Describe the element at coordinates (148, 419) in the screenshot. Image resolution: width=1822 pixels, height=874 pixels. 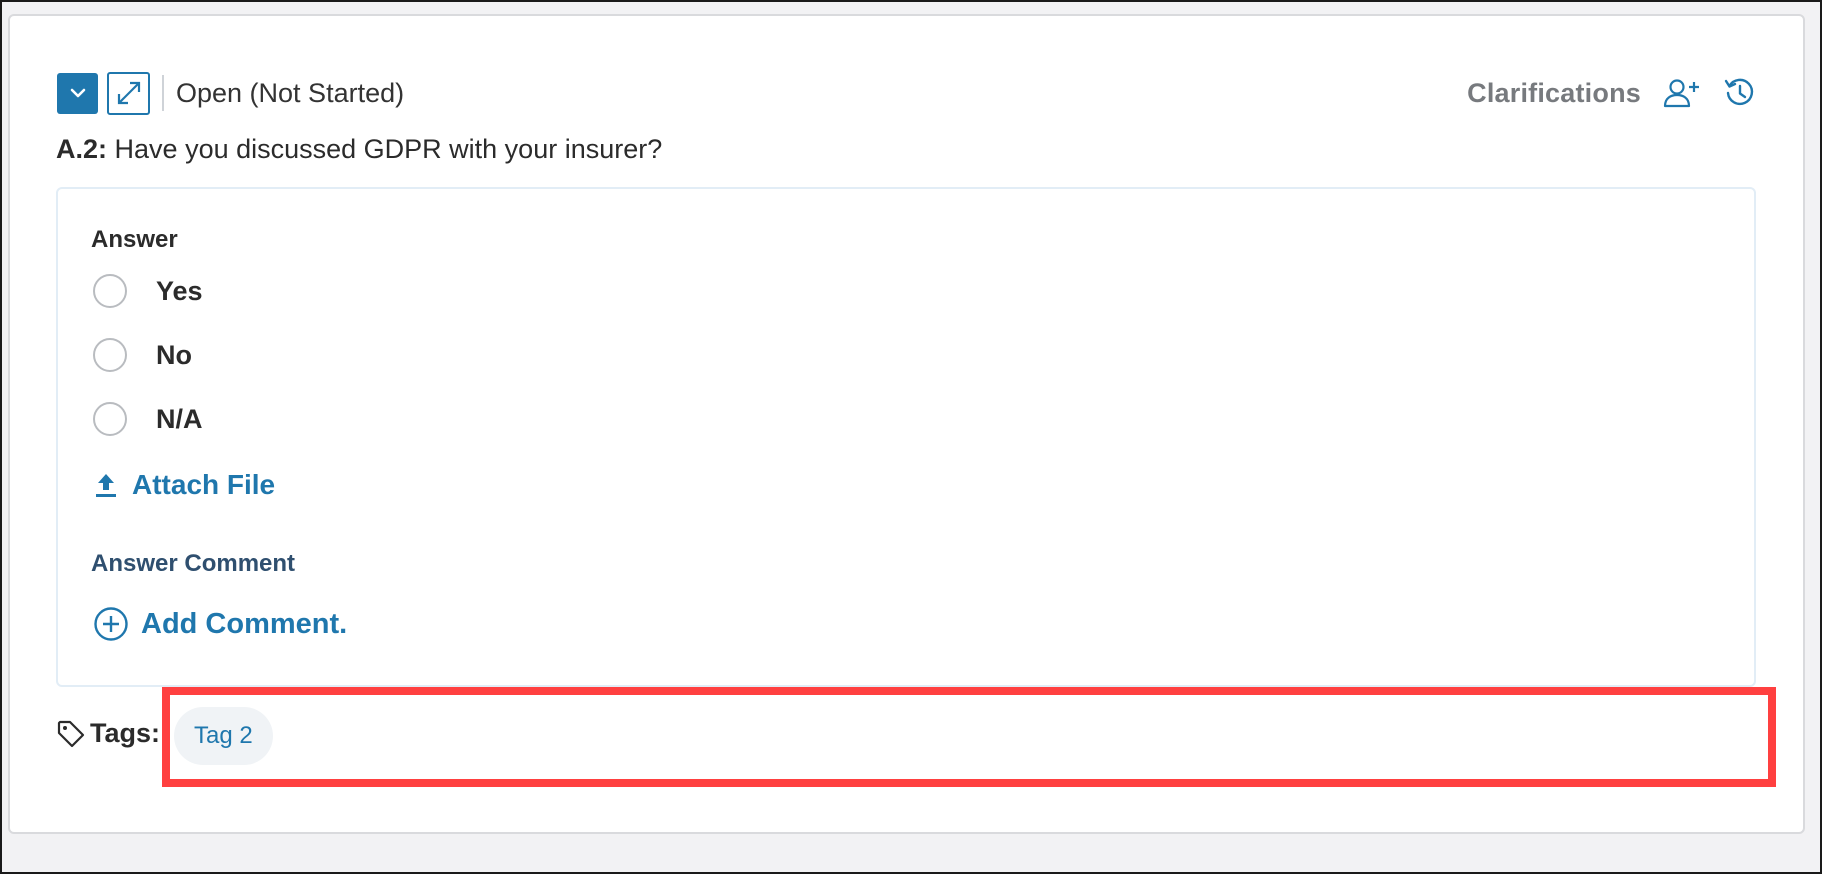
I see `radio-option-na: N/A` at that location.